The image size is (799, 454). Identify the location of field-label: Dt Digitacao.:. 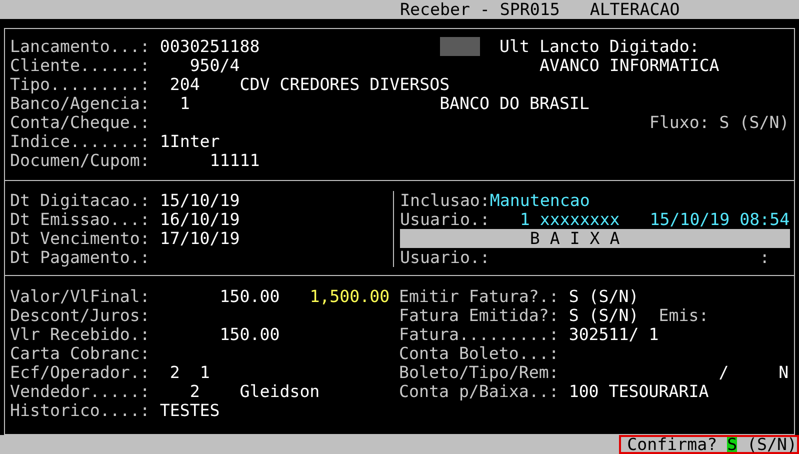
(80, 200).